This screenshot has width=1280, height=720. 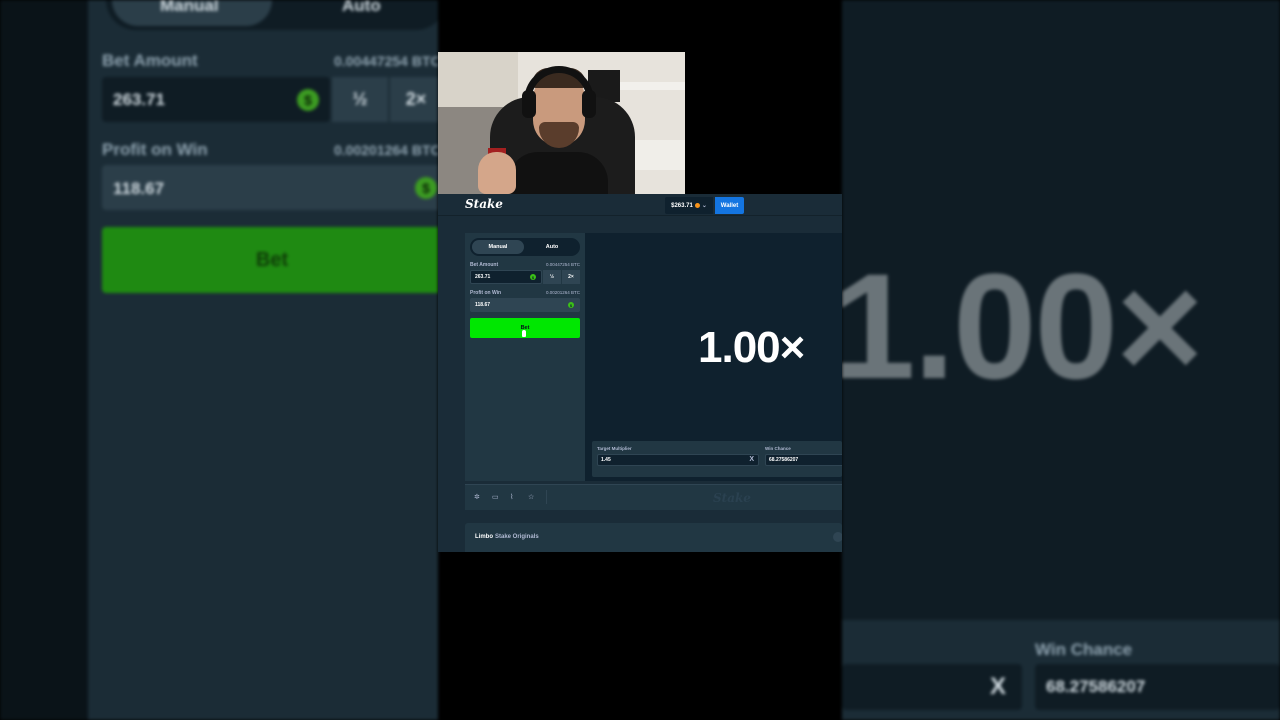 What do you see at coordinates (546, 497) in the screenshot?
I see `toolbar-divider` at bounding box center [546, 497].